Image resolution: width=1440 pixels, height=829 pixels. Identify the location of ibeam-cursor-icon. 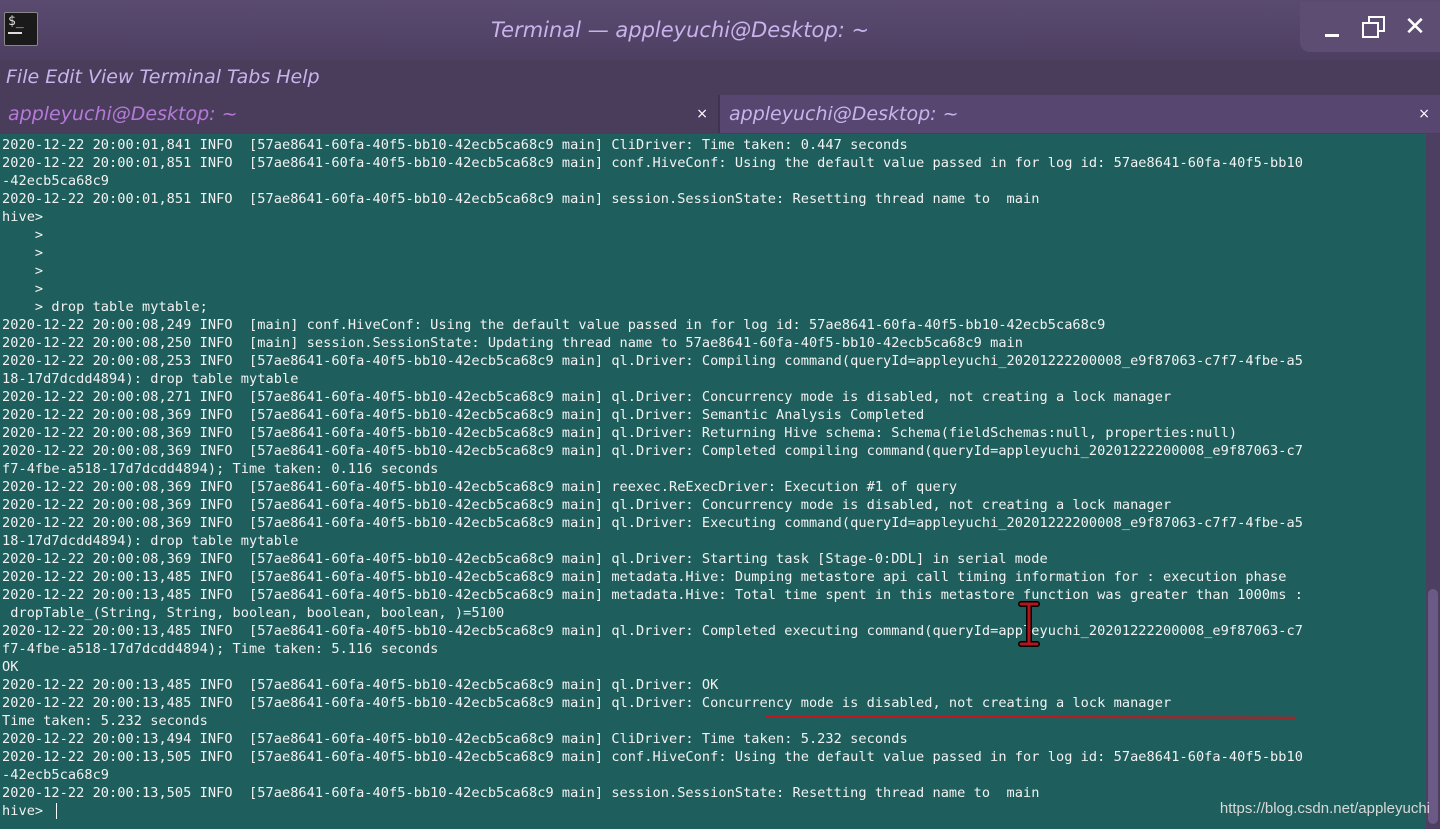
(1029, 624).